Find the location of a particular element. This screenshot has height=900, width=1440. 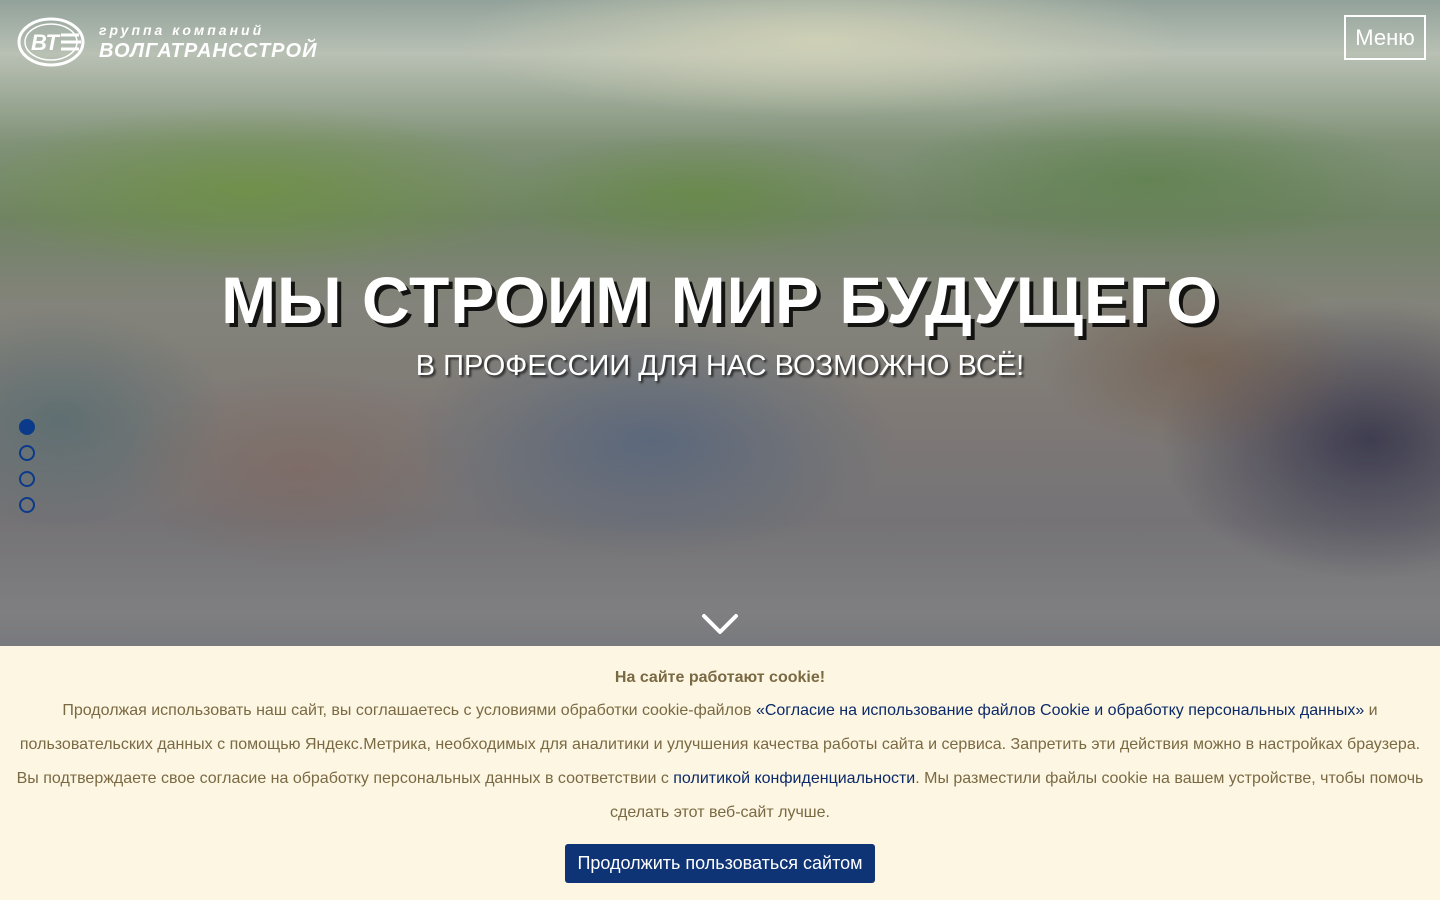

logo-link: ВТ группа компаний ВОЛГАТРАНССТРОЙ is located at coordinates (167, 42).